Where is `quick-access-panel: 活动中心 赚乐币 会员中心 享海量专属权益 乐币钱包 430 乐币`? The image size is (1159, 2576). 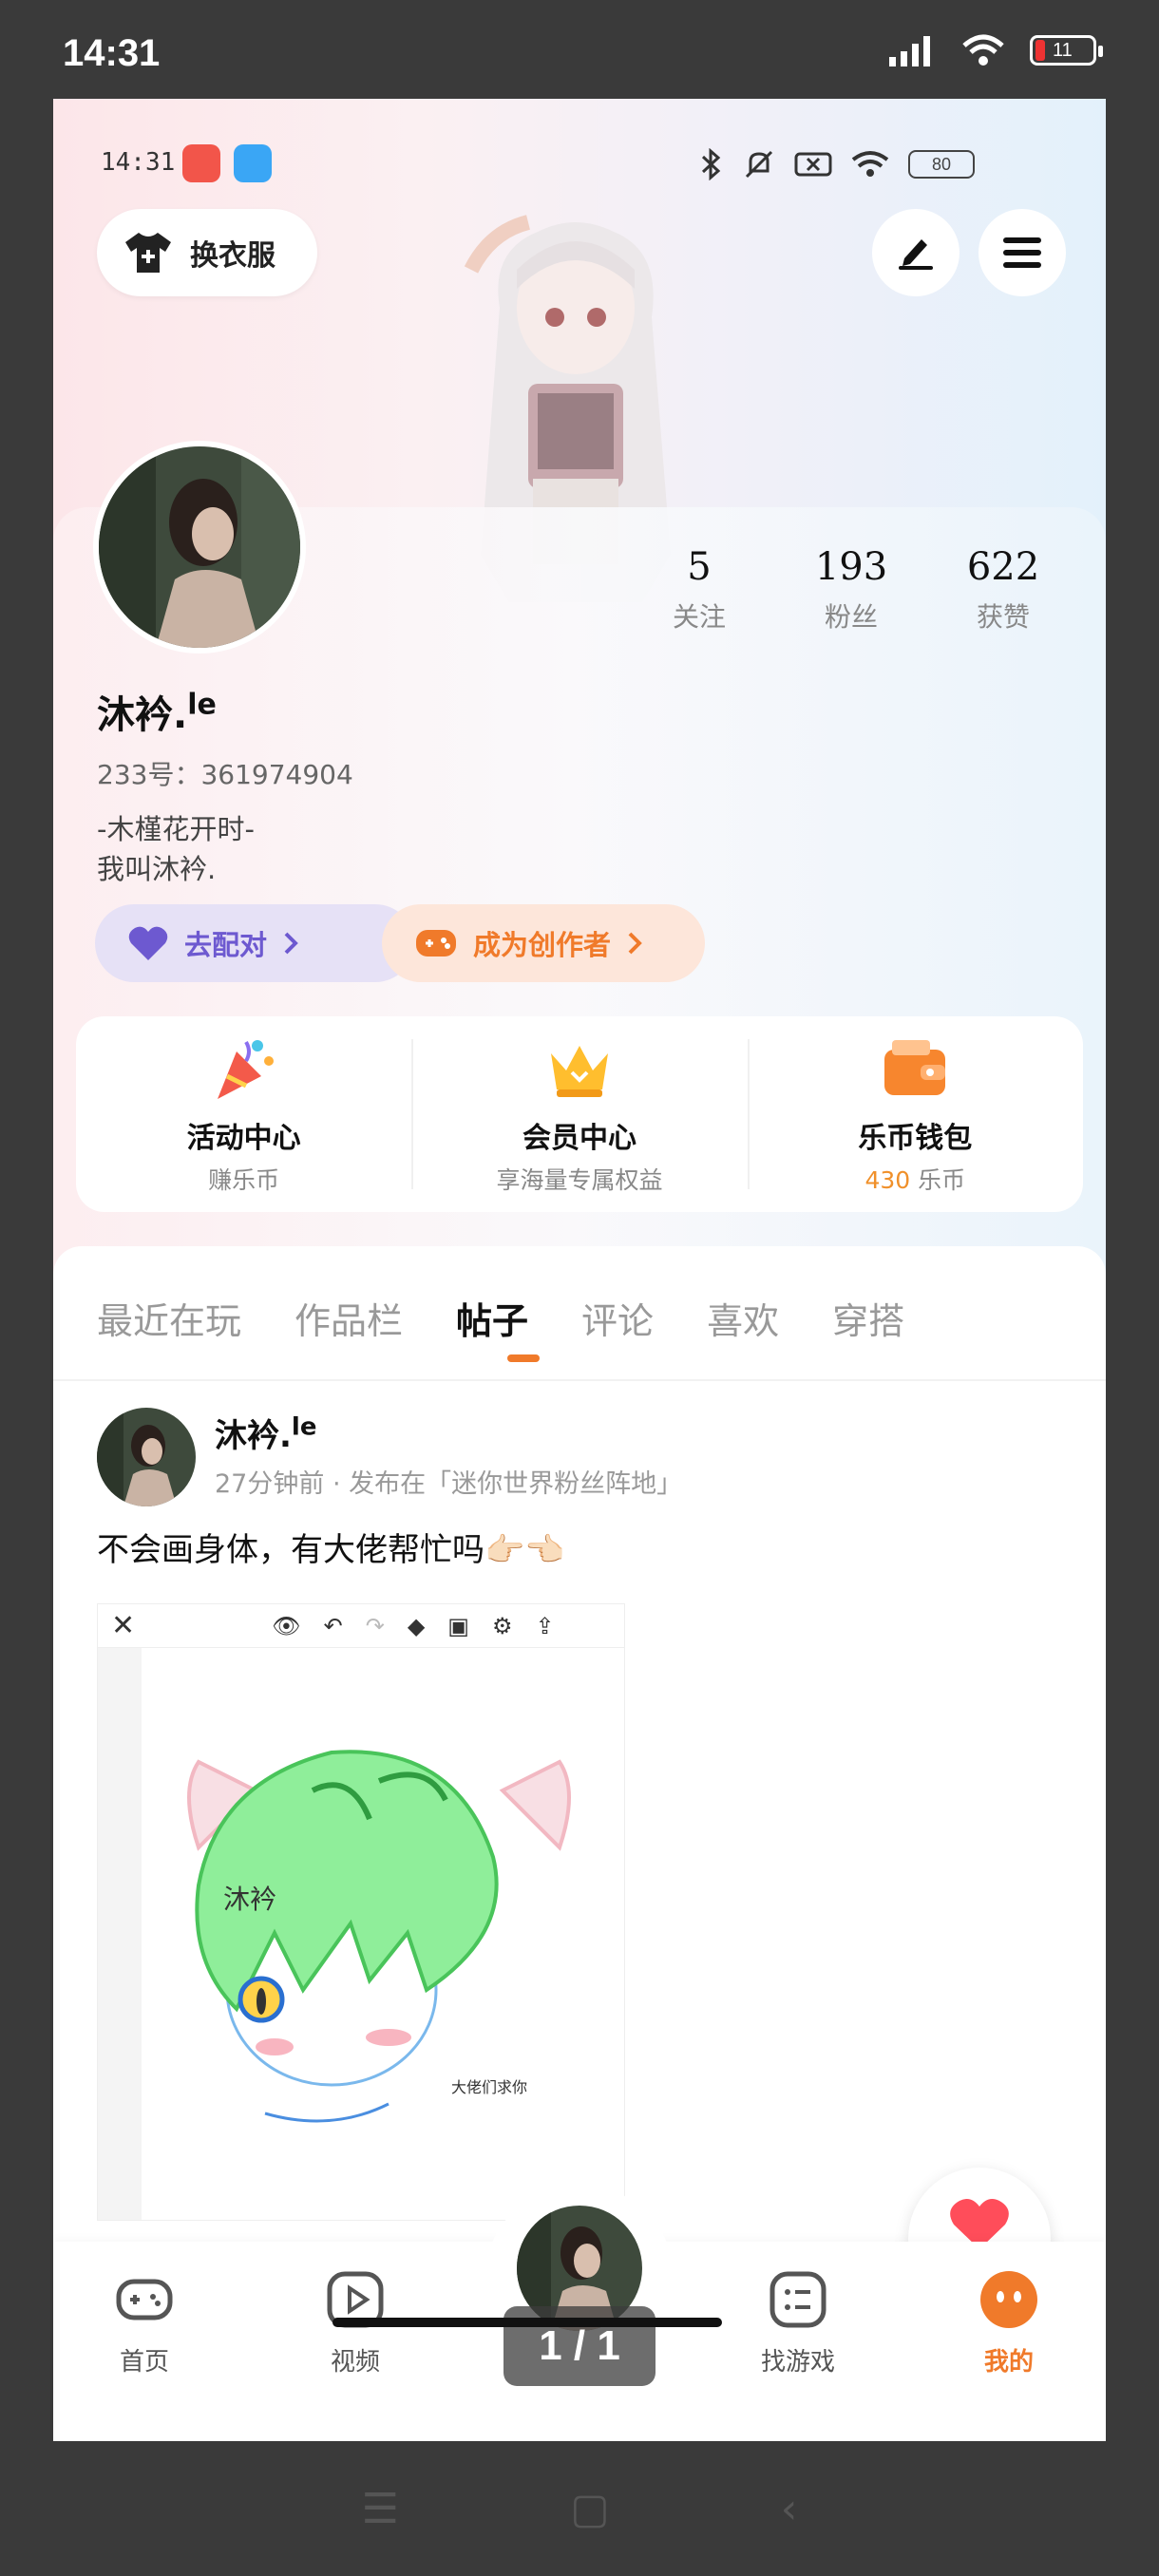
quick-access-panel: 活动中心 赚乐币 会员中心 享海量专属权益 乐币钱包 430 乐币 is located at coordinates (579, 1114).